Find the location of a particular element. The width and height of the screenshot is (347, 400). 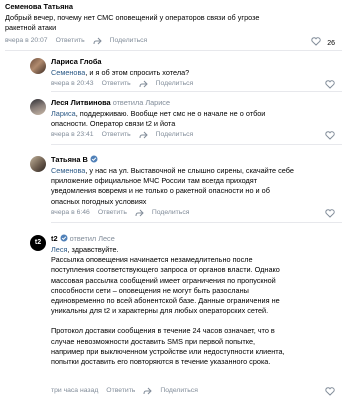

comment-meta: вчера в 6:46 Ответить Поделиться is located at coordinates (120, 214).